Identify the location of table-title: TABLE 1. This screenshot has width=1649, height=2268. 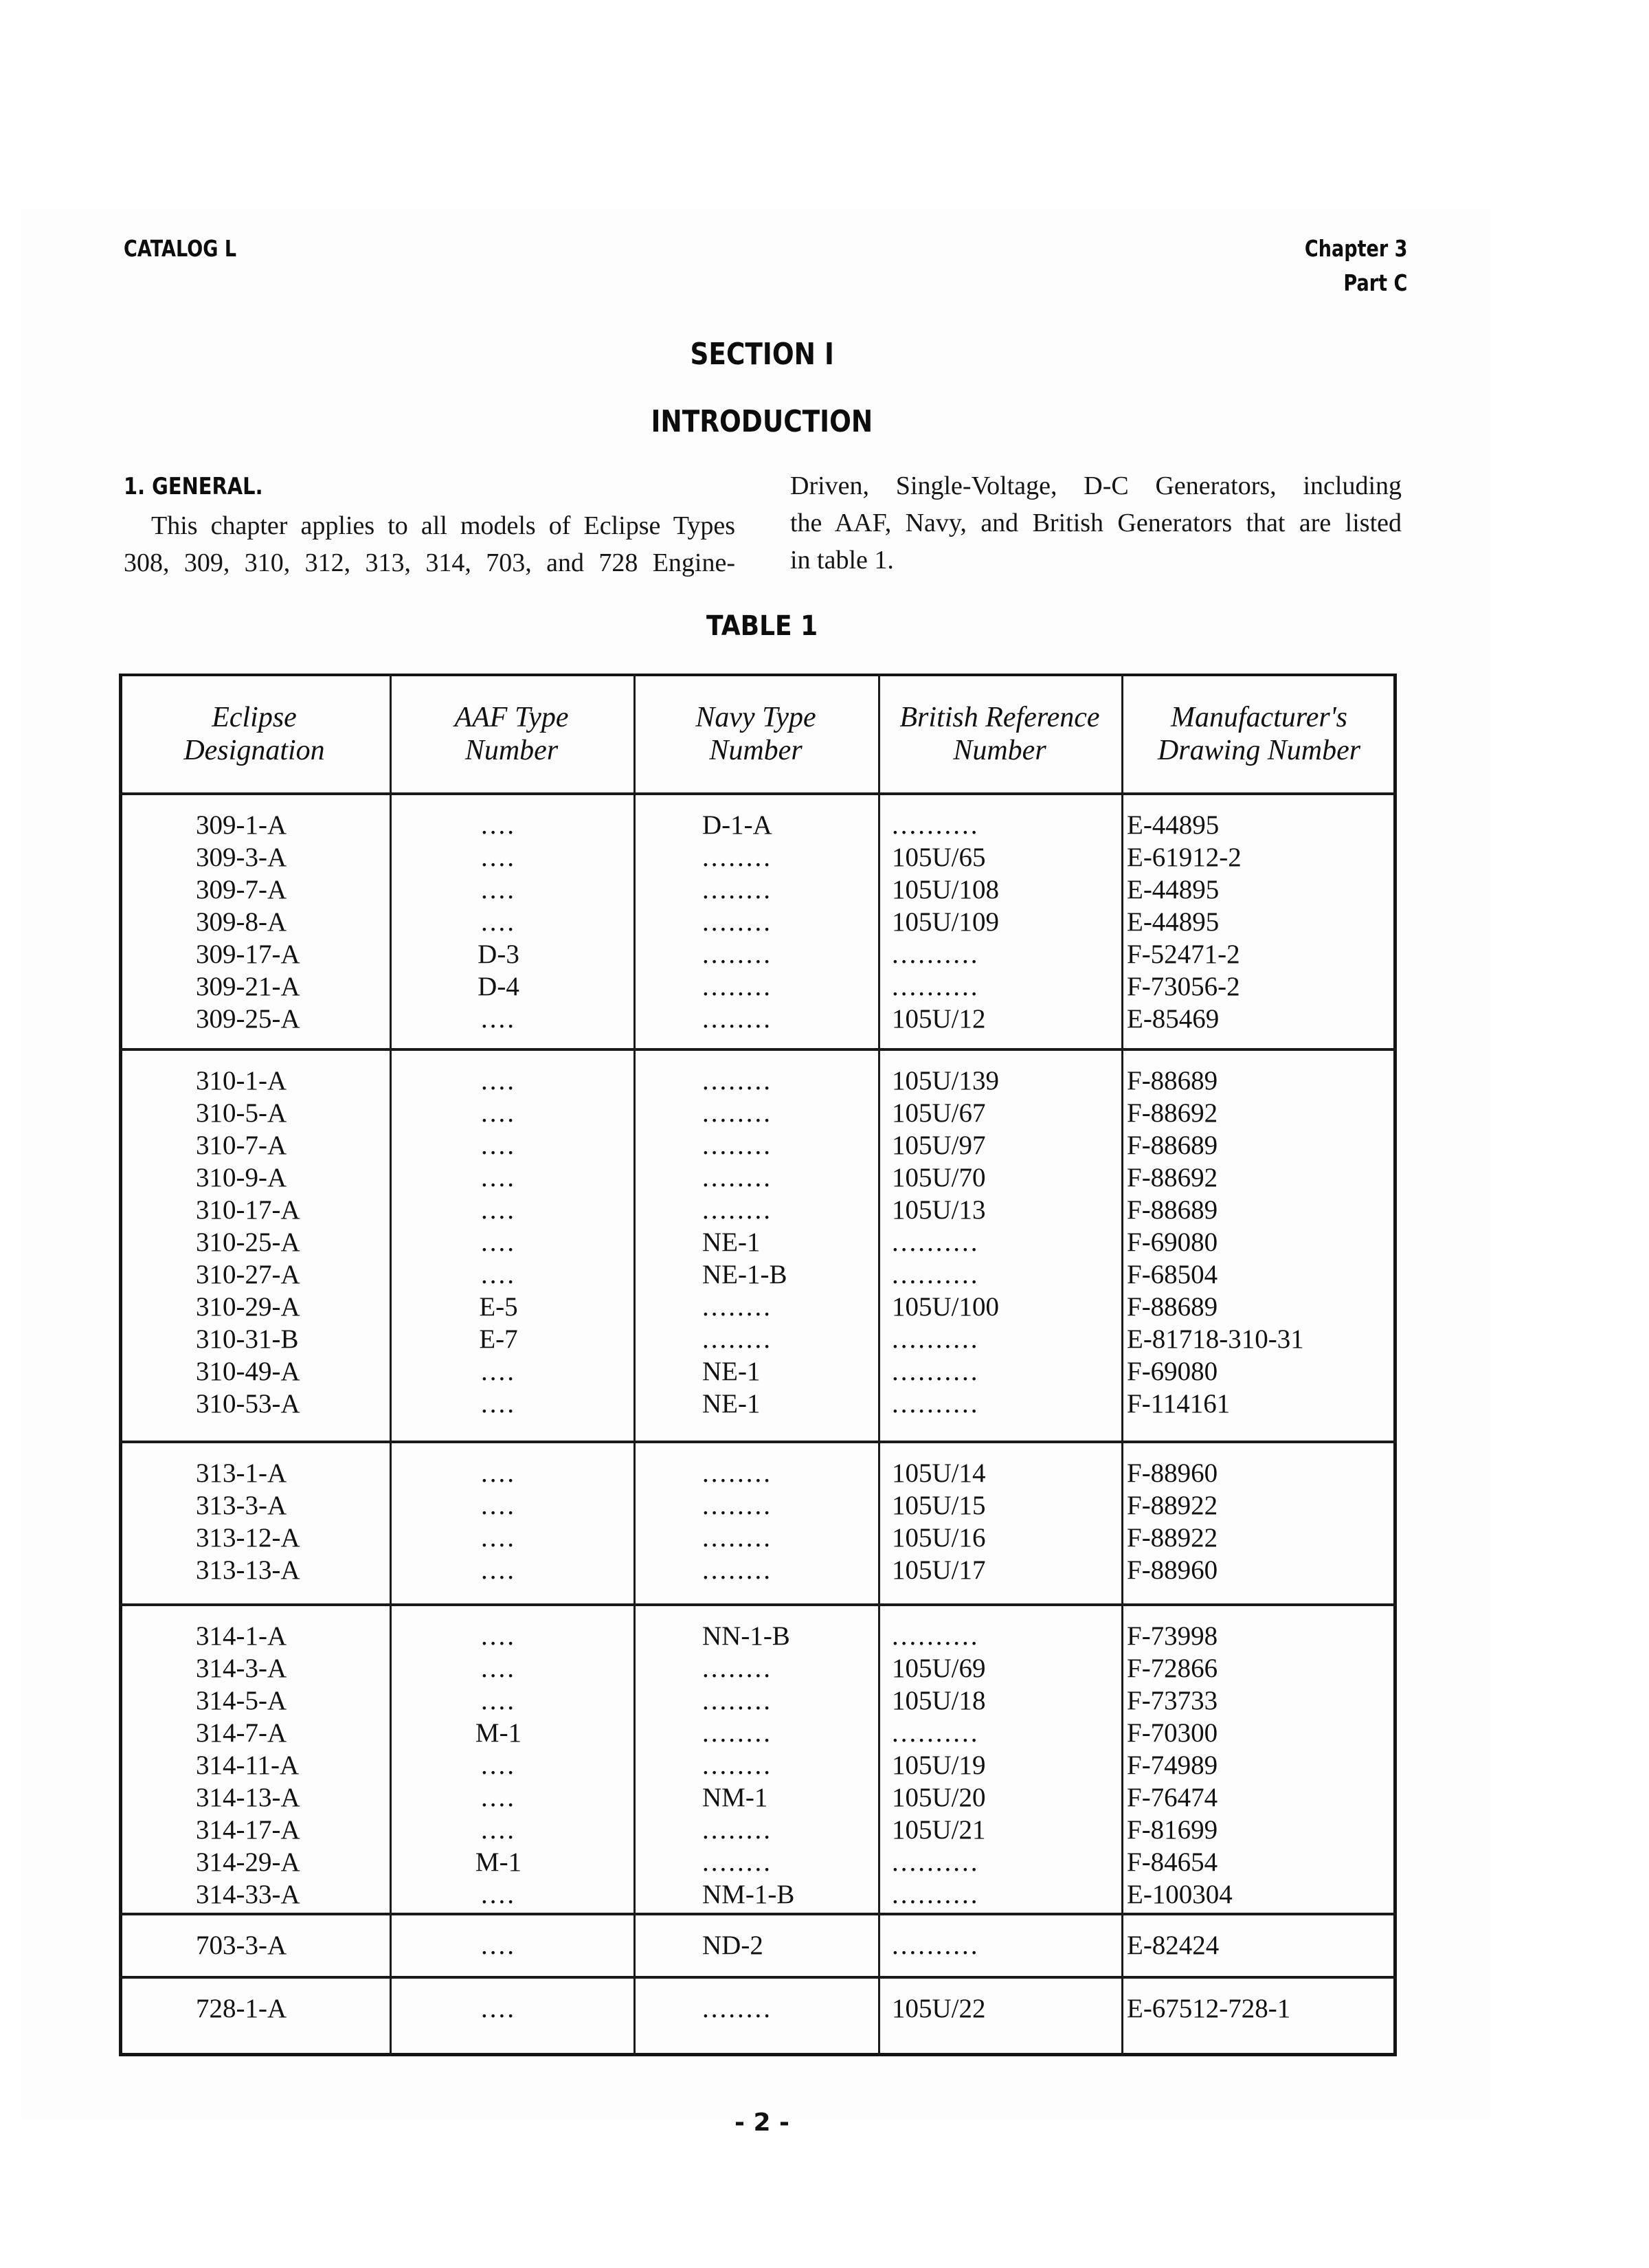
(762, 626).